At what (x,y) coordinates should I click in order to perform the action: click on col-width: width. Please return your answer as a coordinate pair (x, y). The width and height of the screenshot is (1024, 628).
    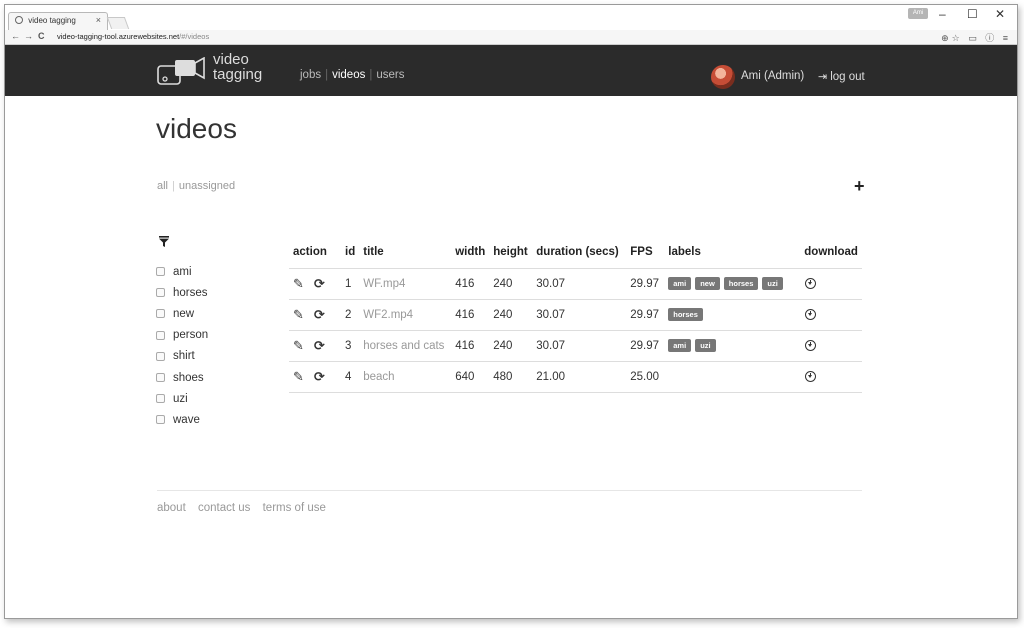
    Looking at the image, I should click on (470, 253).